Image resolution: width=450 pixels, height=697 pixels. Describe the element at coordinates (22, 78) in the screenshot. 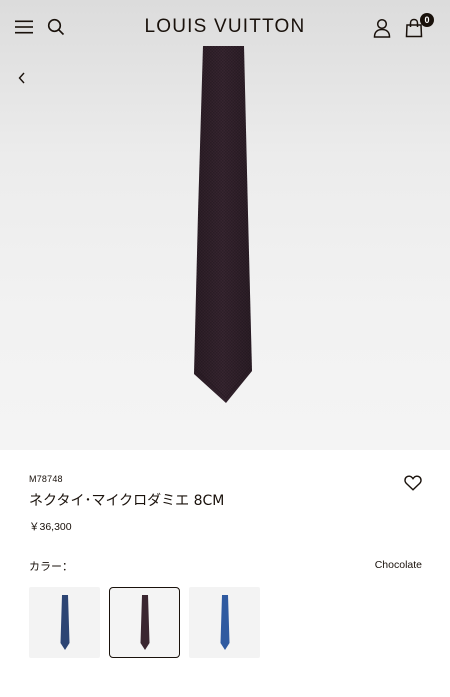

I see `back-arrow-icon` at that location.